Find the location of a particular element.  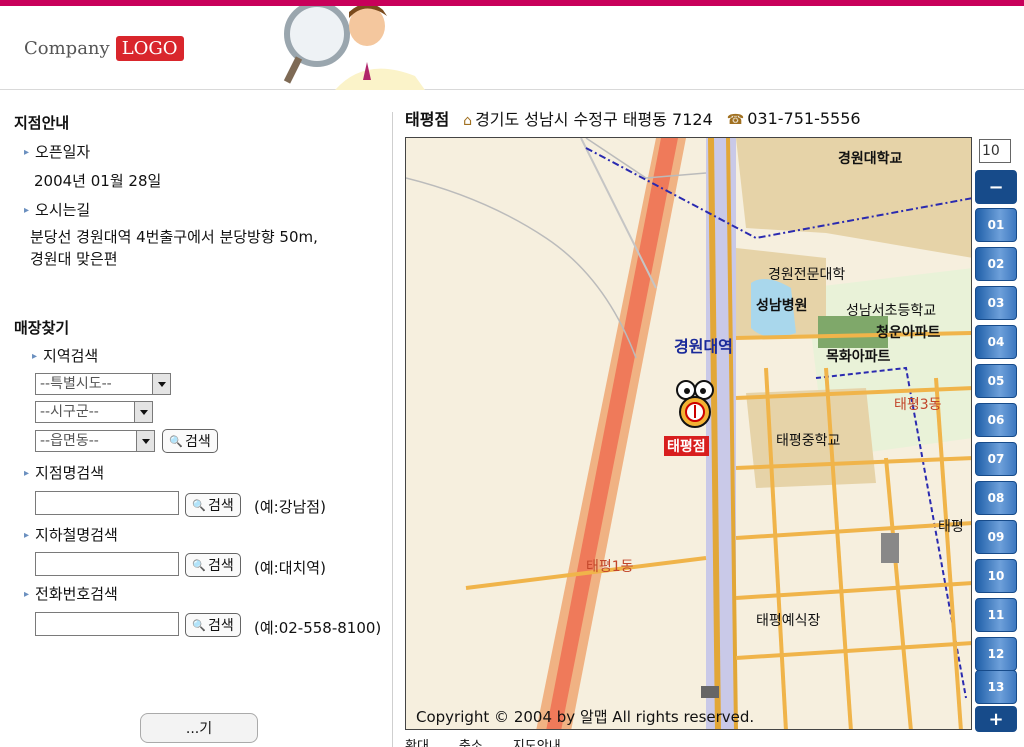

poi-taepyeong: 태평 is located at coordinates (951, 526).